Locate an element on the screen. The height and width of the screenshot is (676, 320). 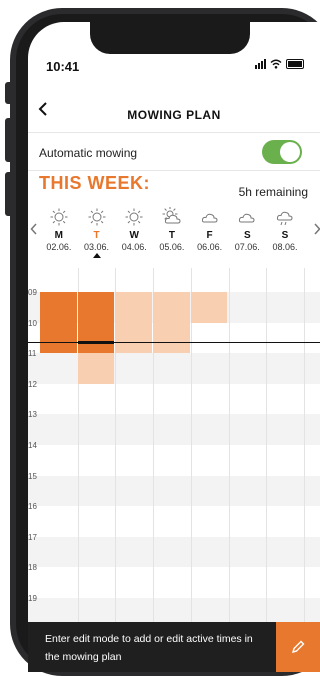
section-divider is located at coordinates (174, 170).